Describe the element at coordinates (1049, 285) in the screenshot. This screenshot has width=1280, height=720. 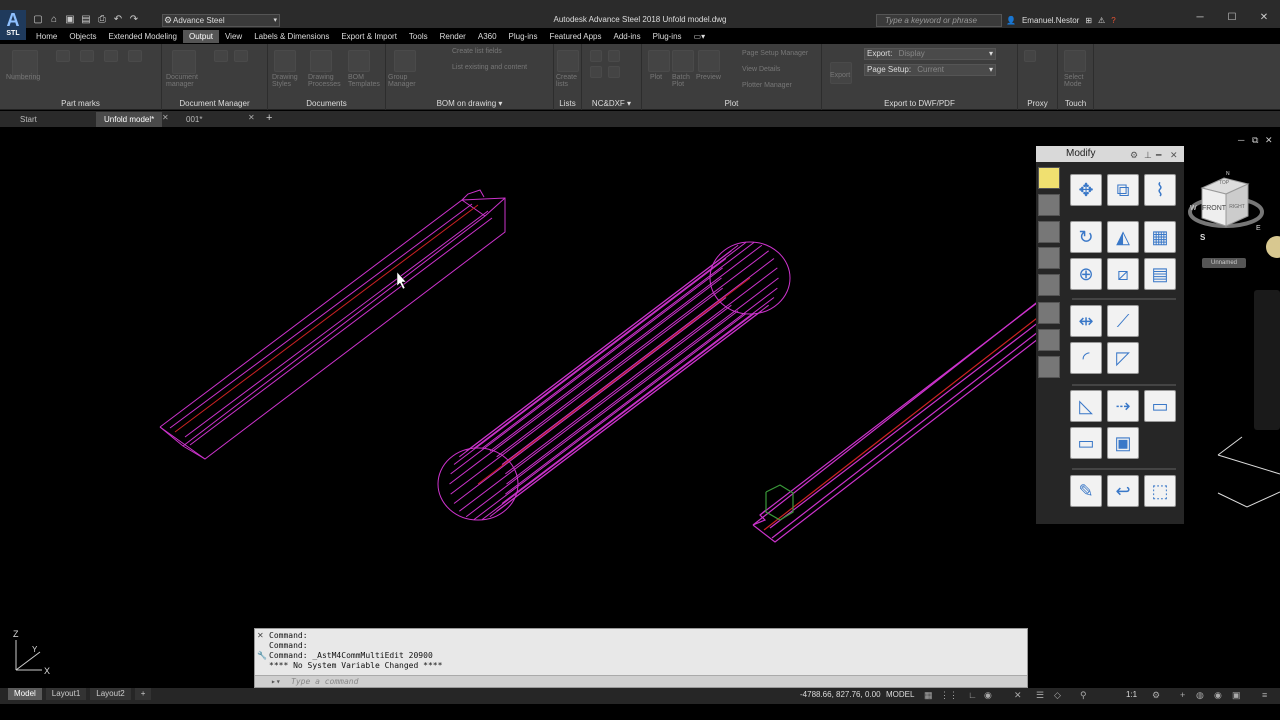
I see `palette-tab-line` at that location.